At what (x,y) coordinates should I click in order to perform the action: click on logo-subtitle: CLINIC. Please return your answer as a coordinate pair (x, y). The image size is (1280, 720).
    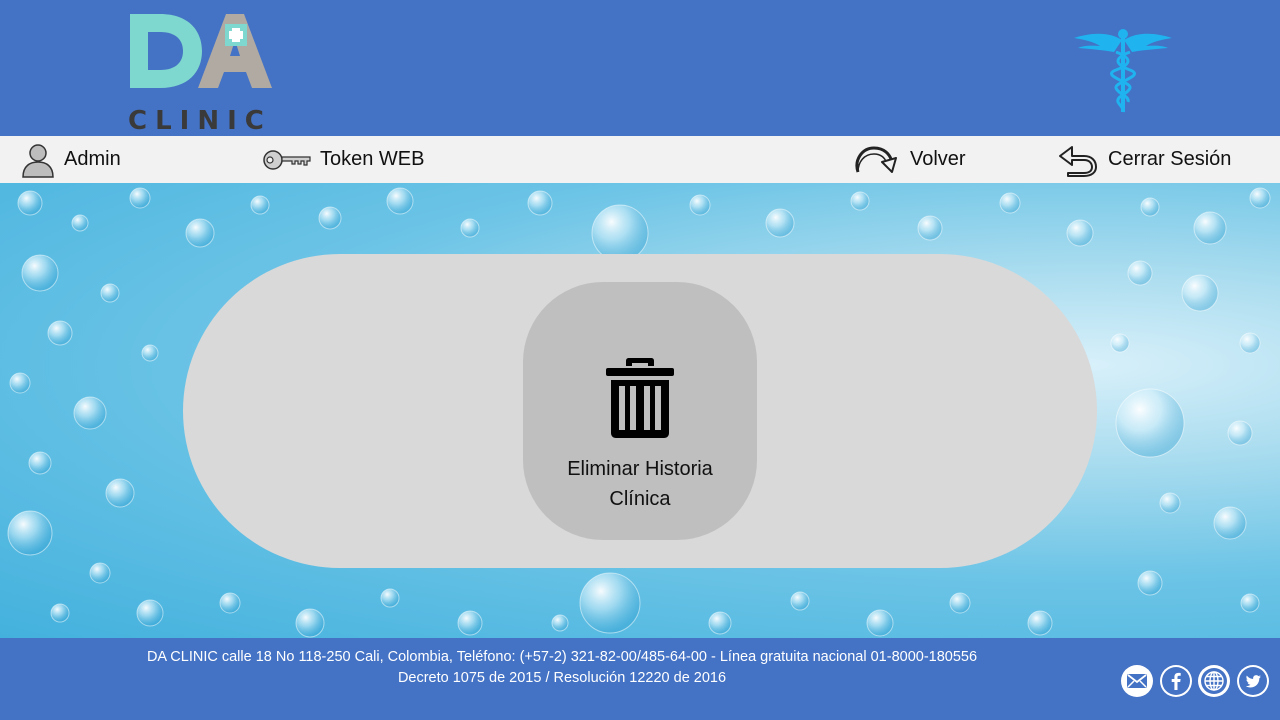
    Looking at the image, I should click on (200, 121).